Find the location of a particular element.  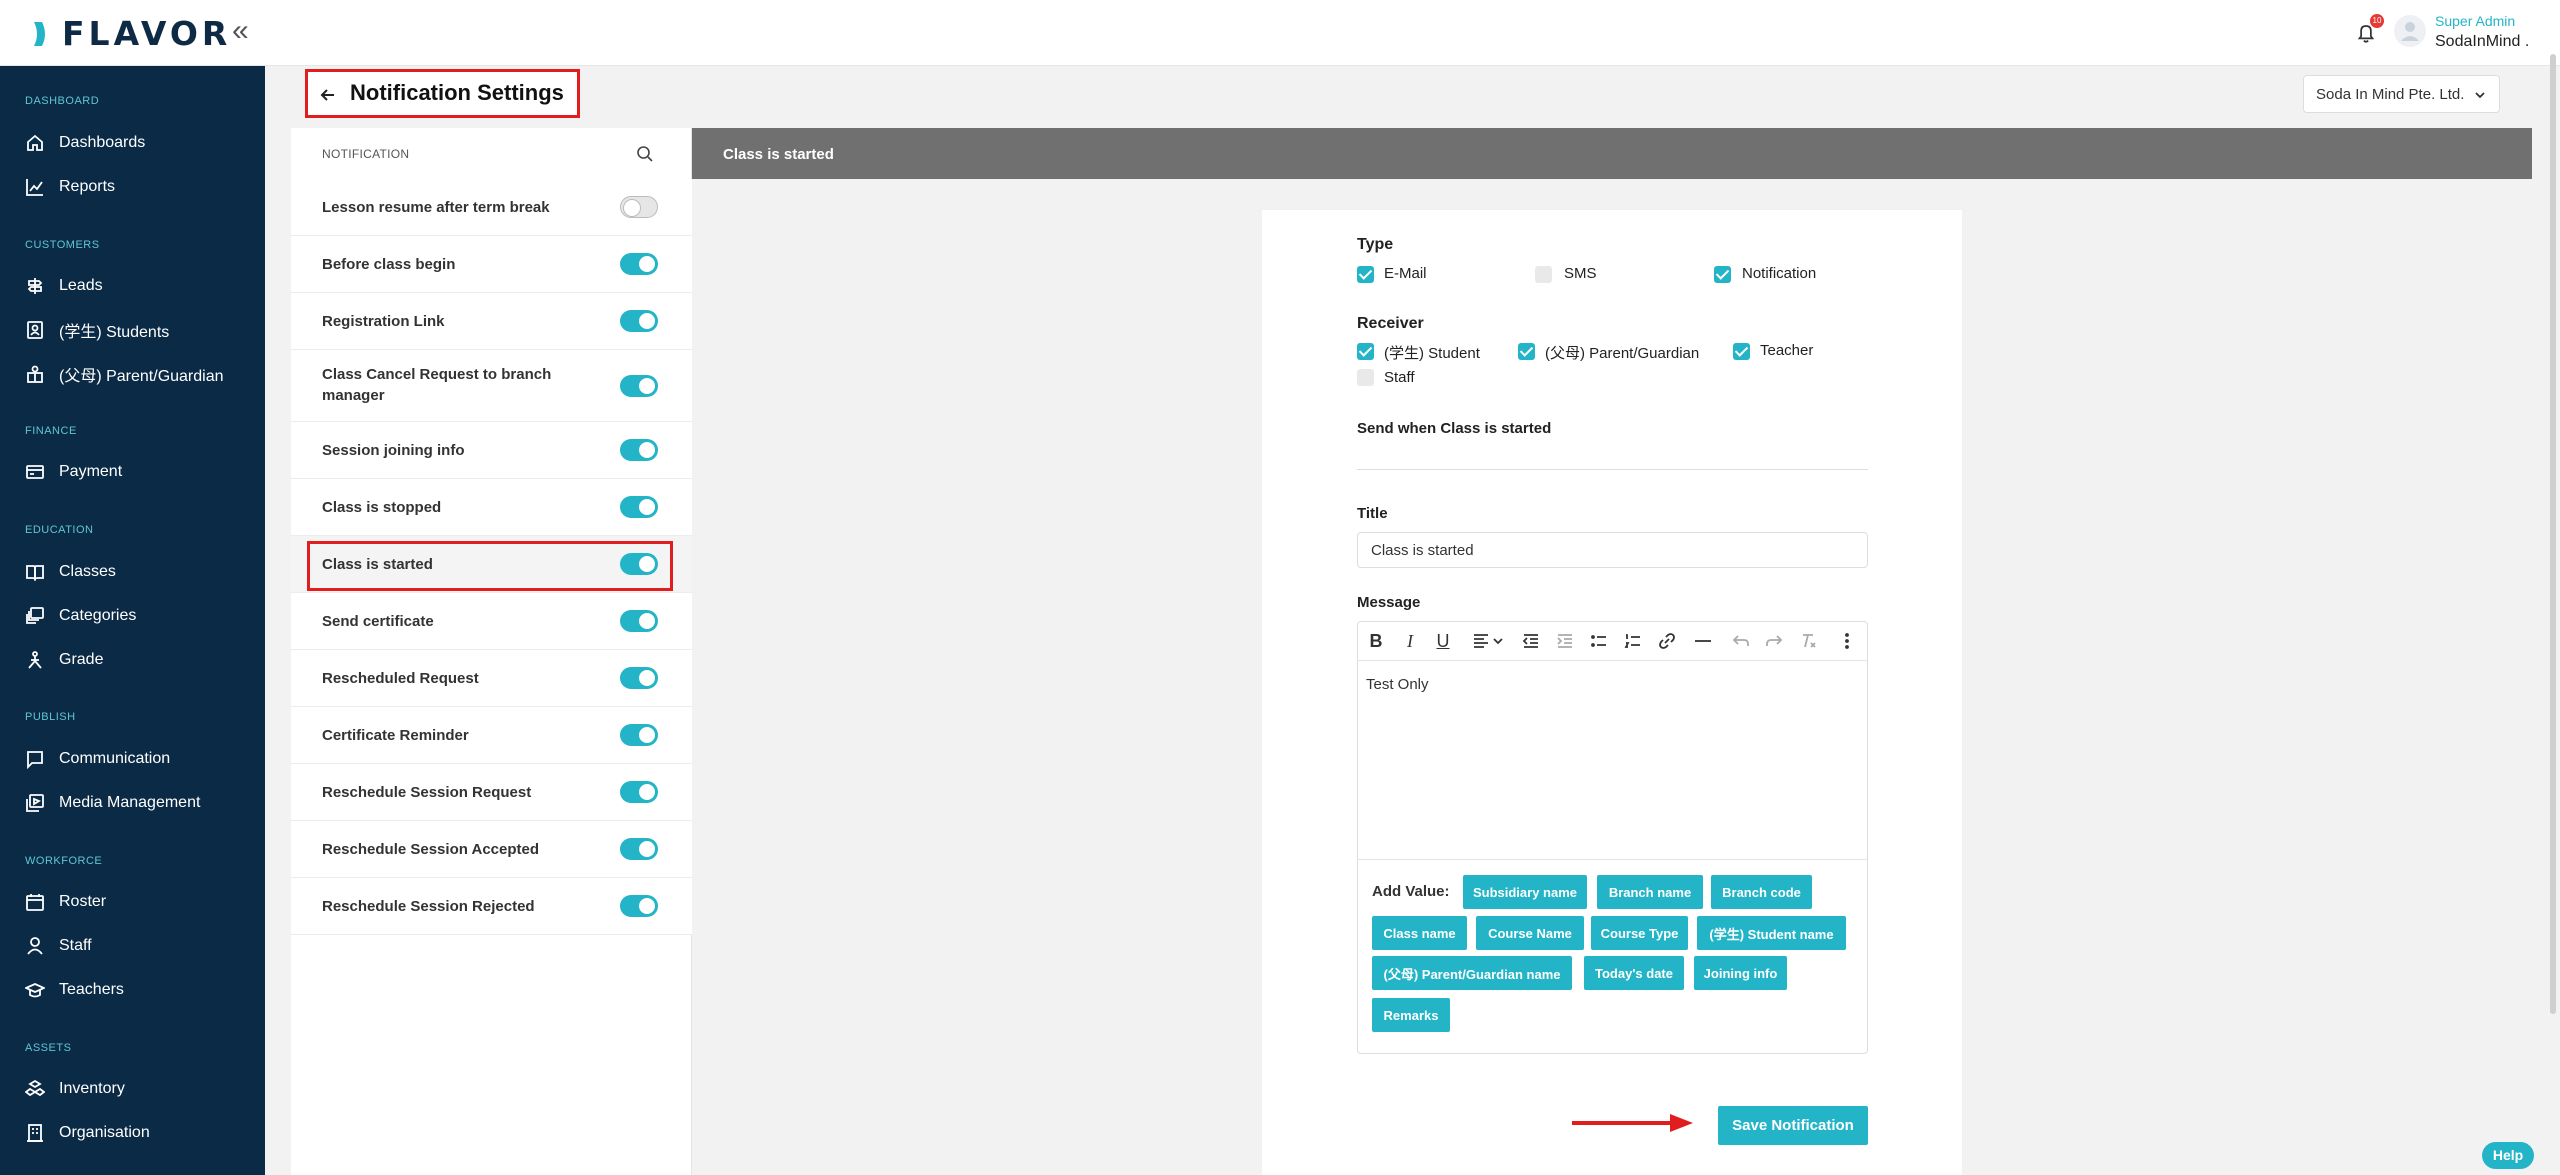

notification-item-class-is-stopped: Class is stopped is located at coordinates (491, 507).